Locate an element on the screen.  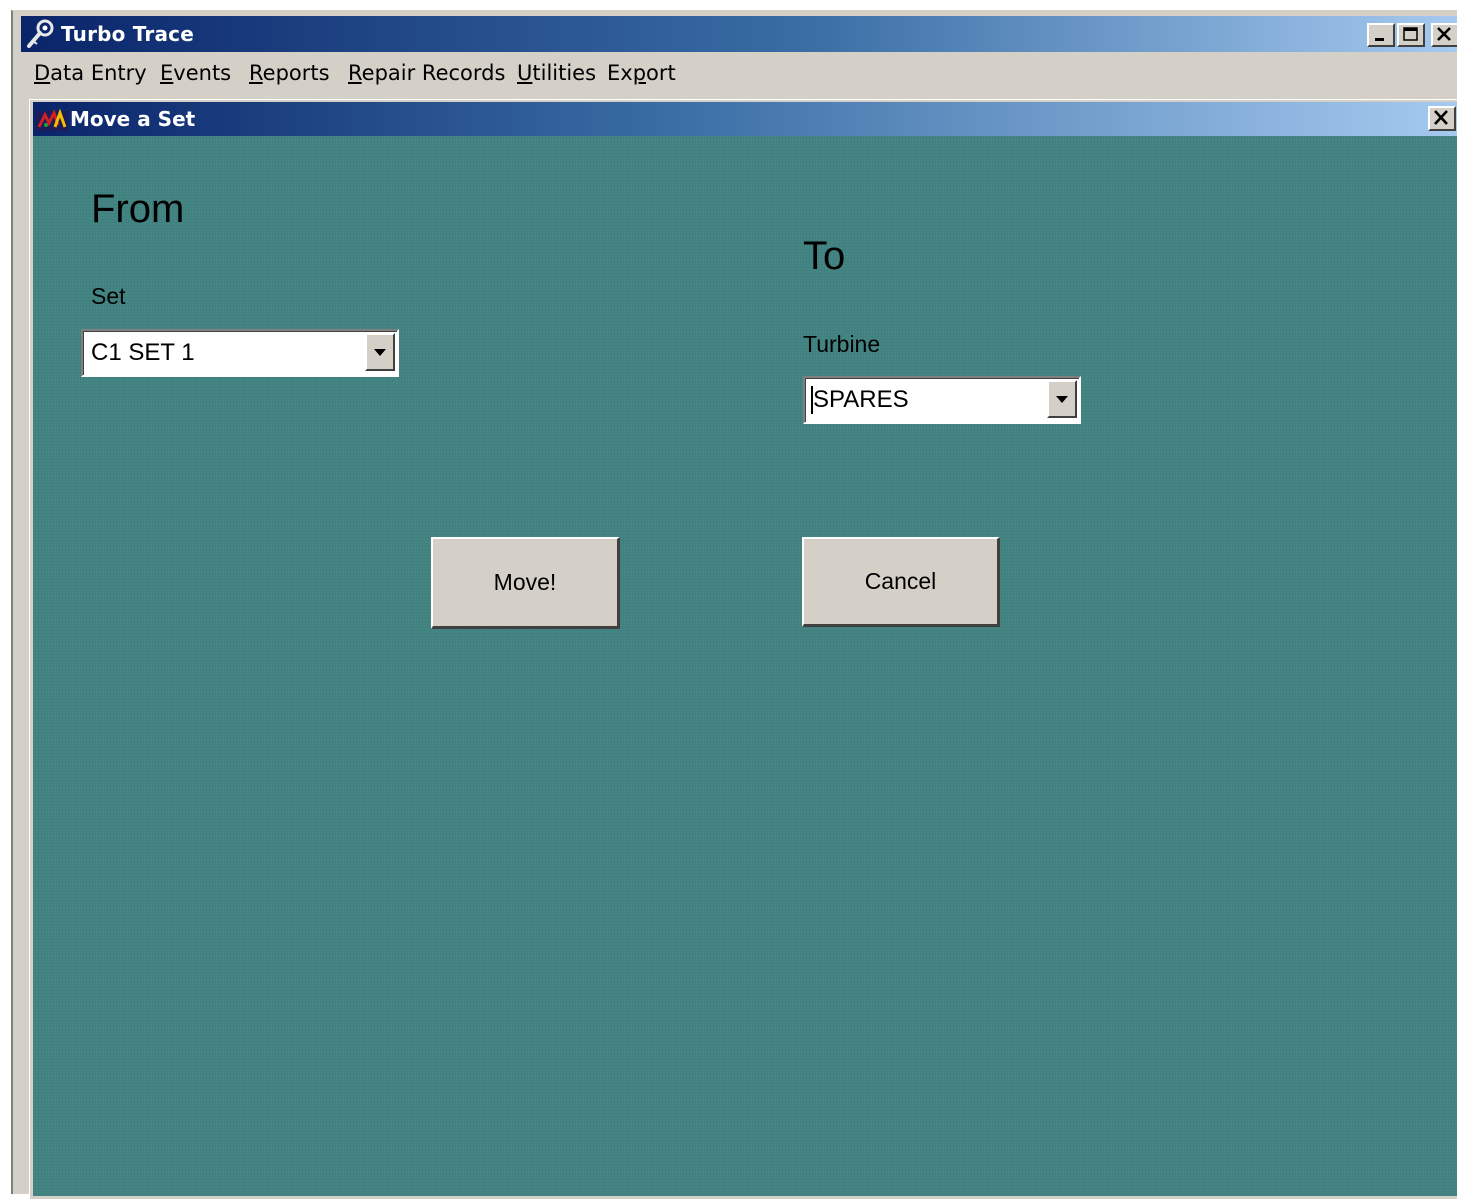
dialog-titlebar: Move a Set is located at coordinates (745, 119).